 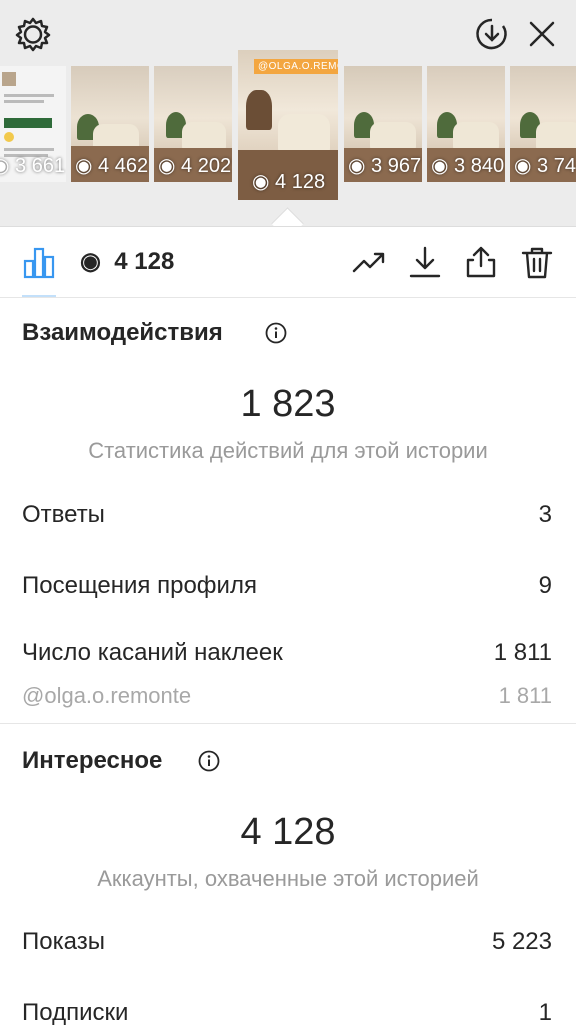 What do you see at coordinates (296, 66) in the screenshot?
I see `mention-sticker: @OLGA.O.REMONTE` at bounding box center [296, 66].